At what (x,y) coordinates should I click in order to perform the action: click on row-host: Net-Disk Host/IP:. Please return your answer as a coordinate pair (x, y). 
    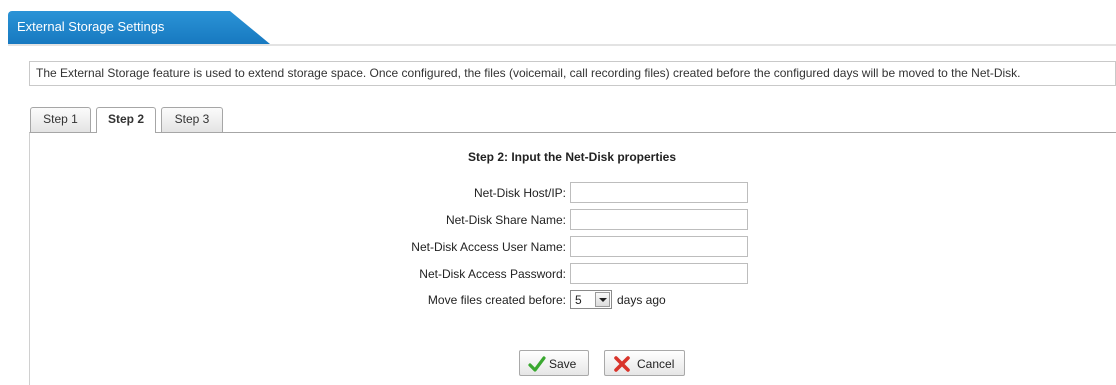
    Looking at the image, I should click on (558, 193).